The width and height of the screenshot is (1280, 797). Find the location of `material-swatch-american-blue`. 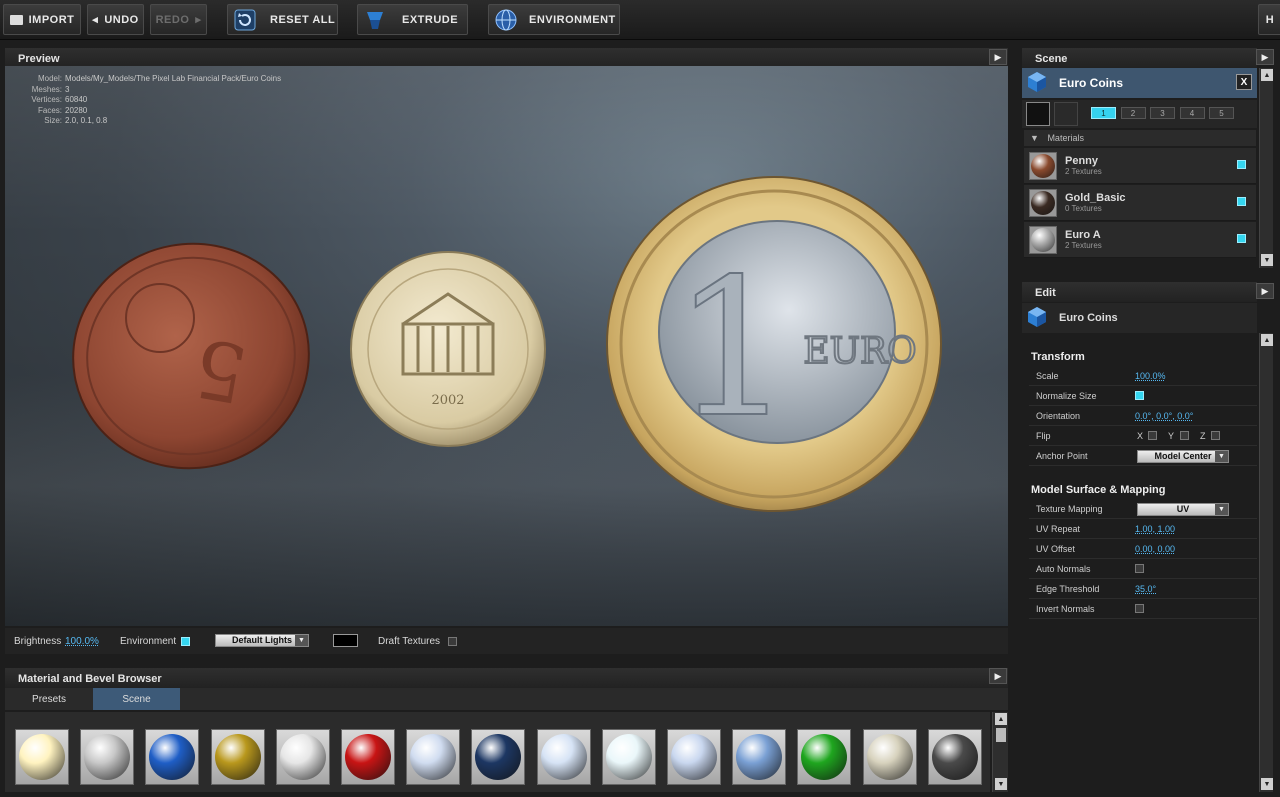

material-swatch-american-blue is located at coordinates (433, 757).